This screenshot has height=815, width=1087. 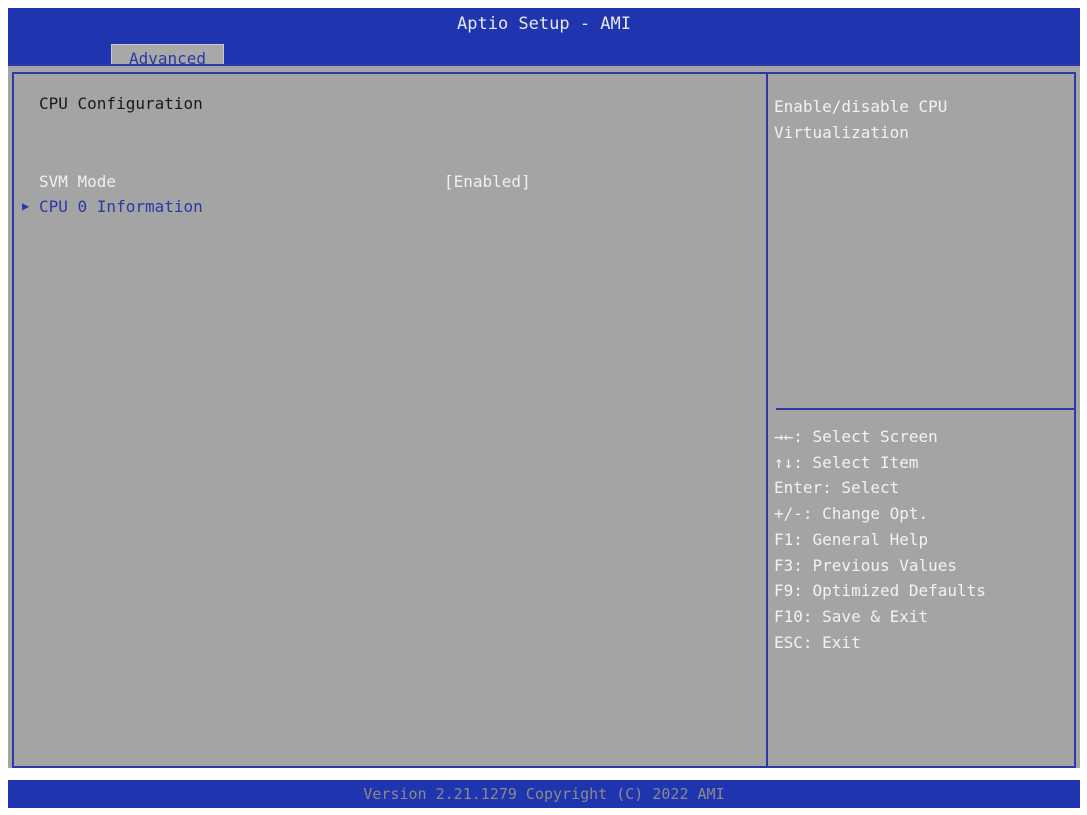 I want to click on option-svm-mode: SVM Mode, so click(x=77, y=181).